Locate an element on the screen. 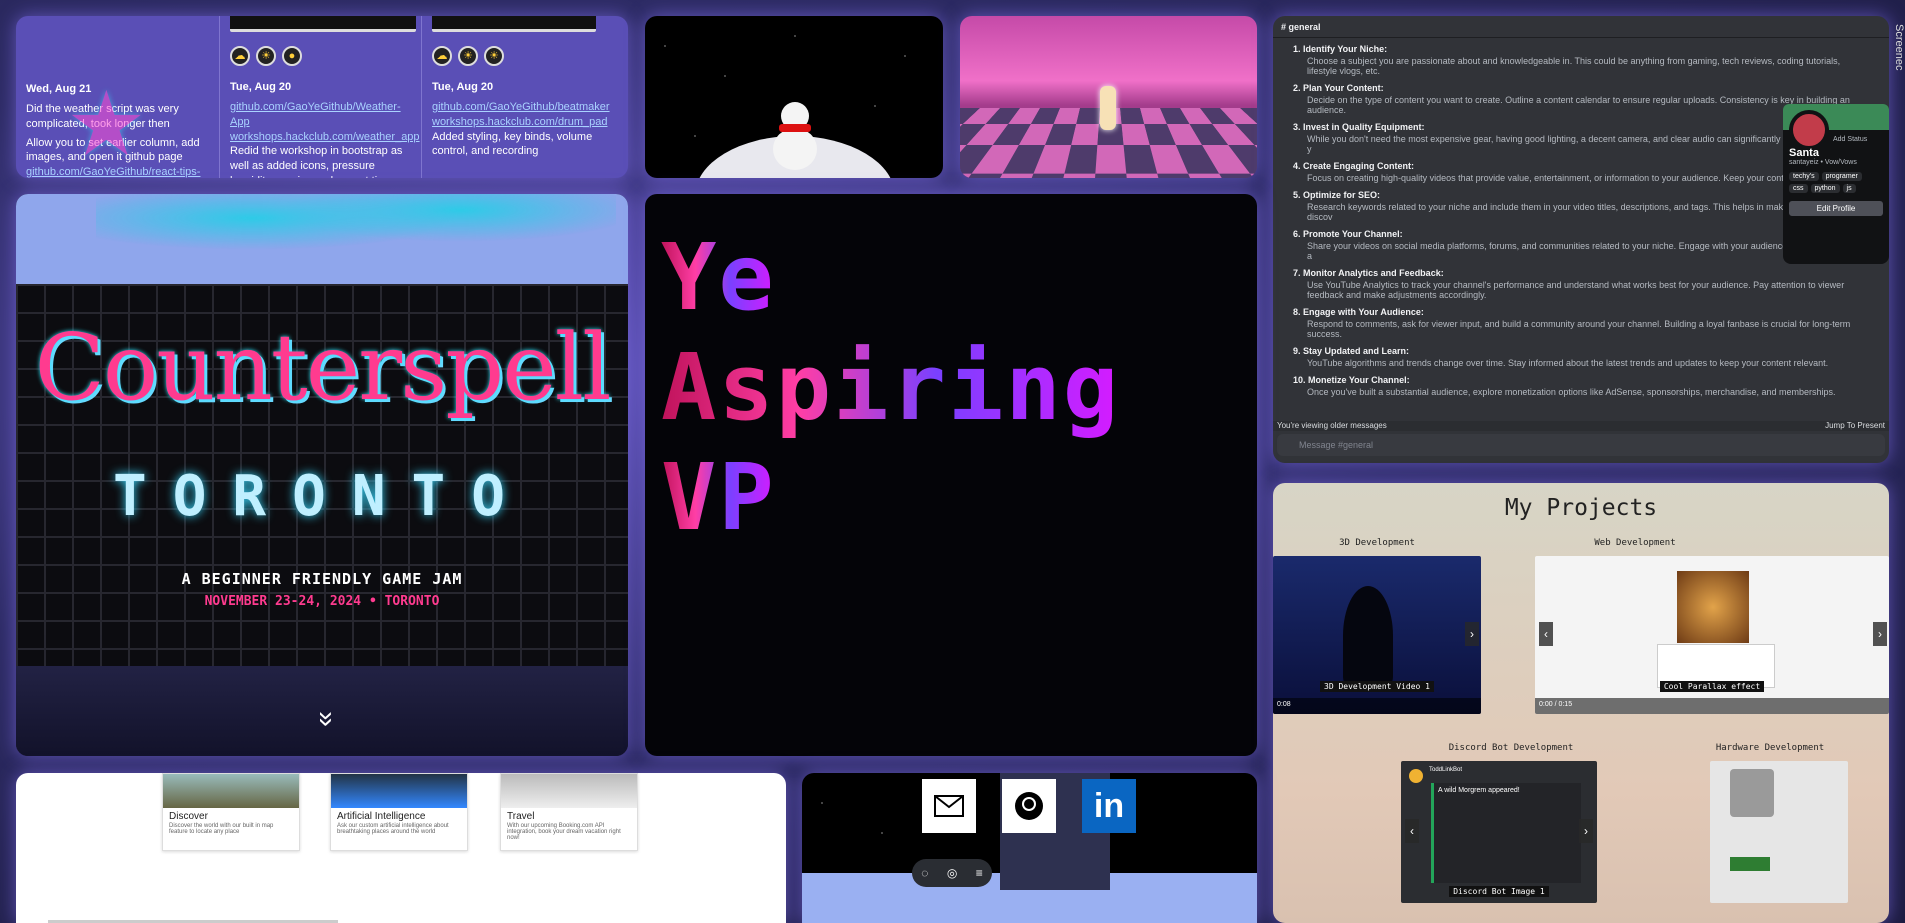 Image resolution: width=1905 pixels, height=923 pixels. channel-header: # general is located at coordinates (1581, 27).